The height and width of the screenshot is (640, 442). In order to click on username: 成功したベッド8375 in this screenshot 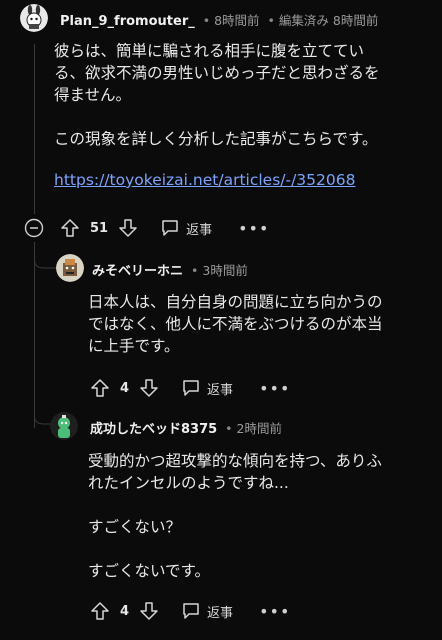, I will do `click(153, 429)`.